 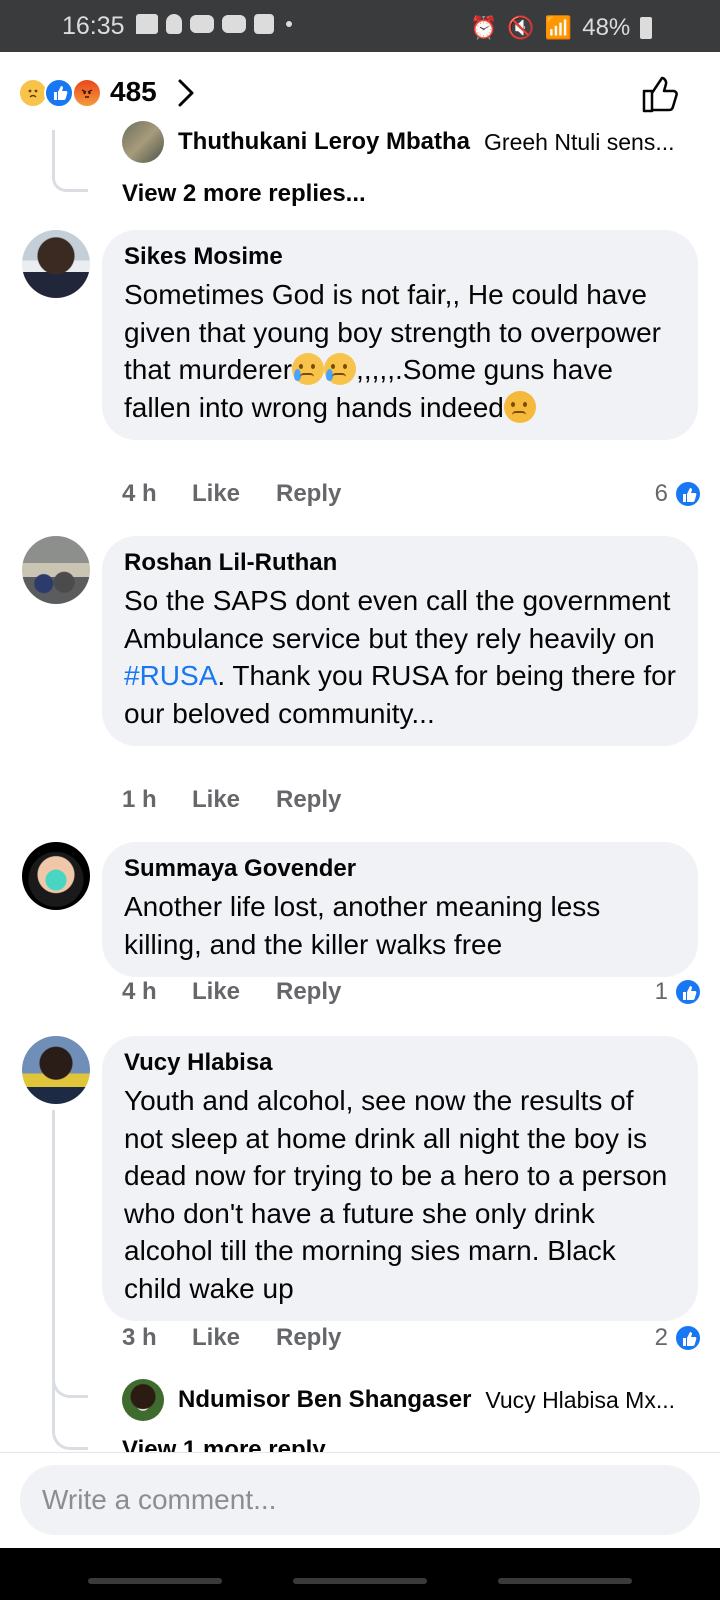 I want to click on comment-author: Summaya Govender, so click(x=401, y=869).